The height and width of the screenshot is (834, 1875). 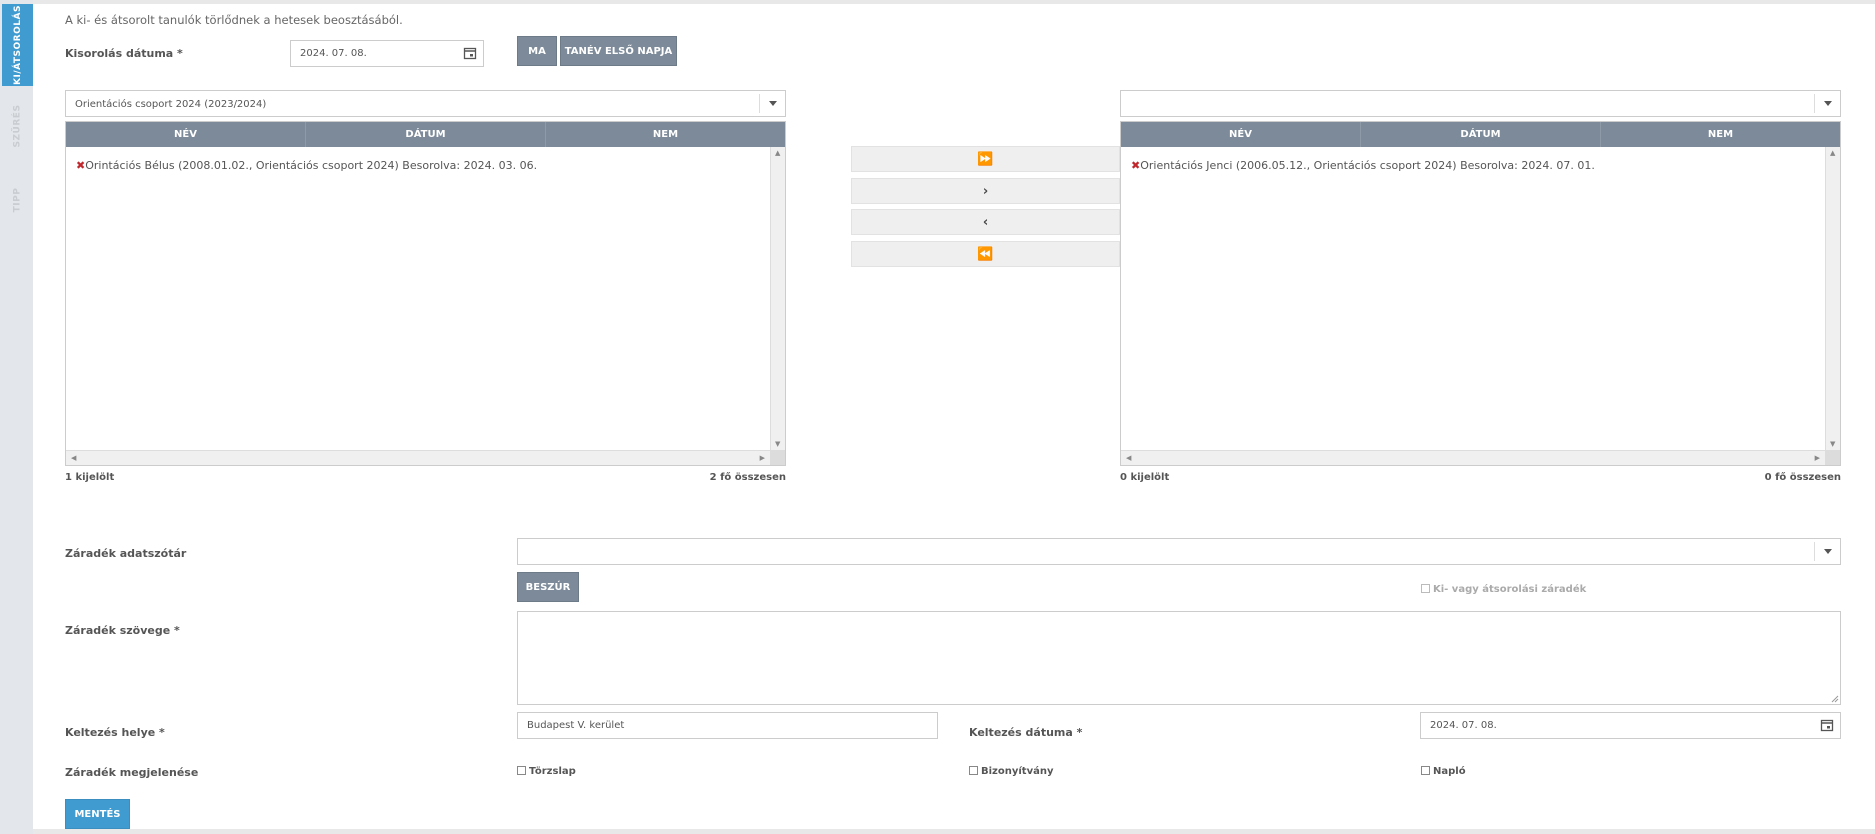 I want to click on kisorolas-date-input: 2024. 07. 08., so click(x=387, y=53).